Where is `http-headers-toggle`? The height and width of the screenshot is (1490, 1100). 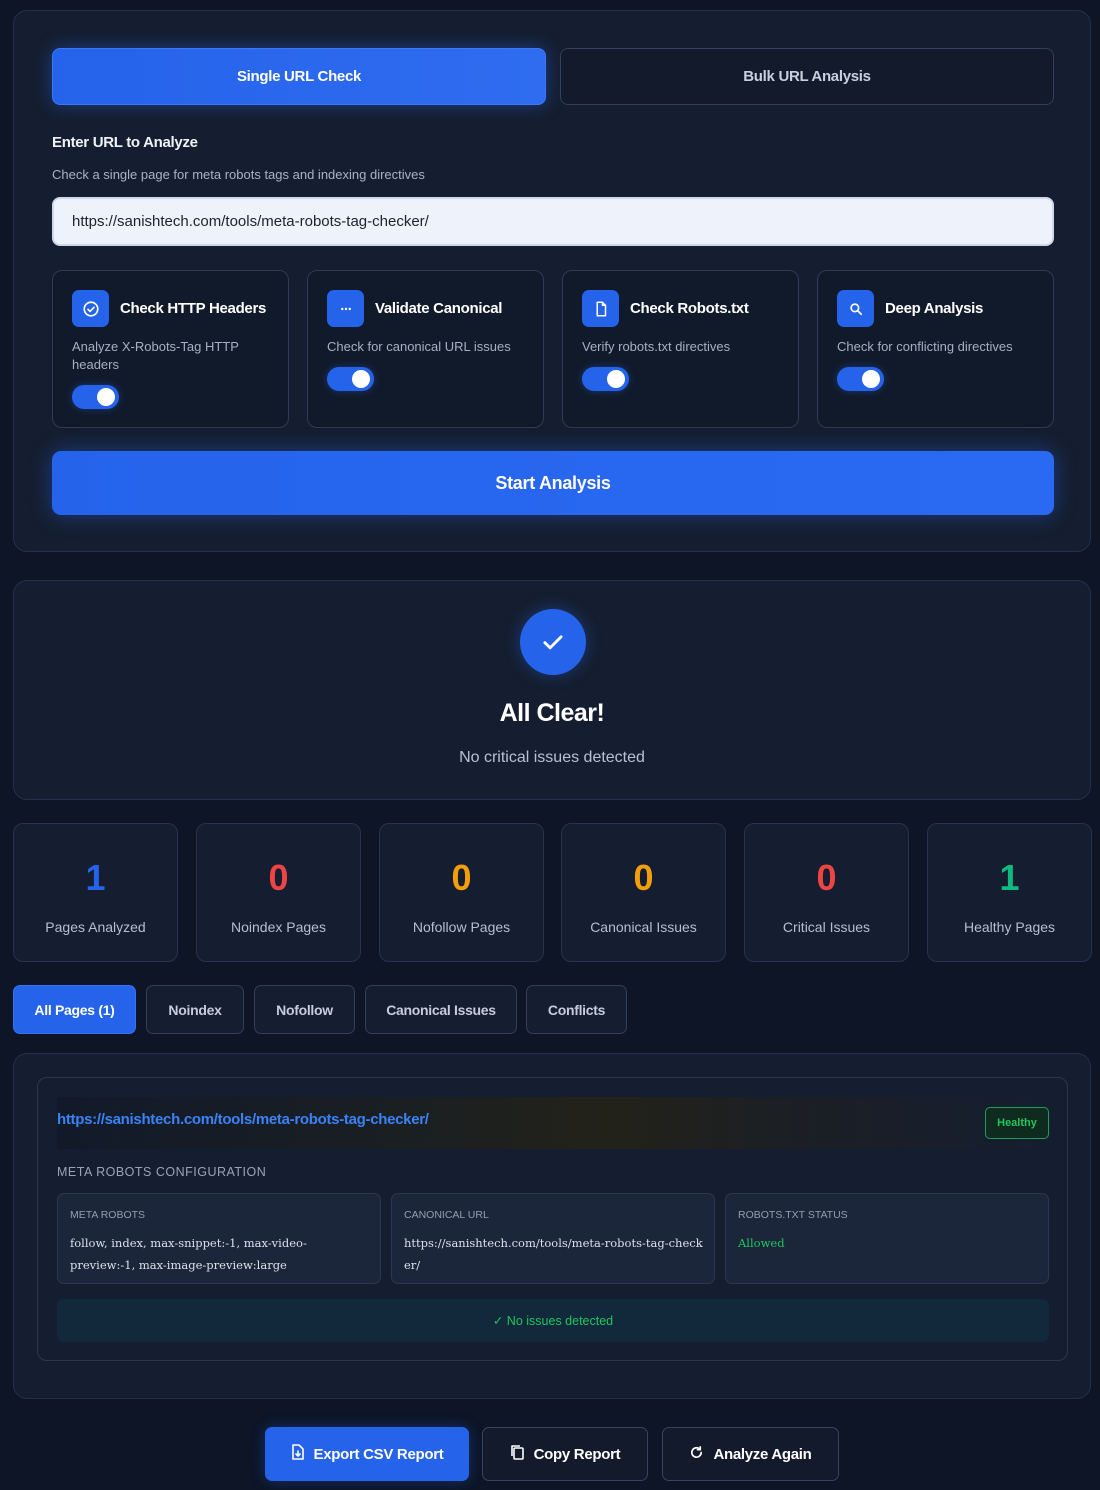 http-headers-toggle is located at coordinates (95, 397).